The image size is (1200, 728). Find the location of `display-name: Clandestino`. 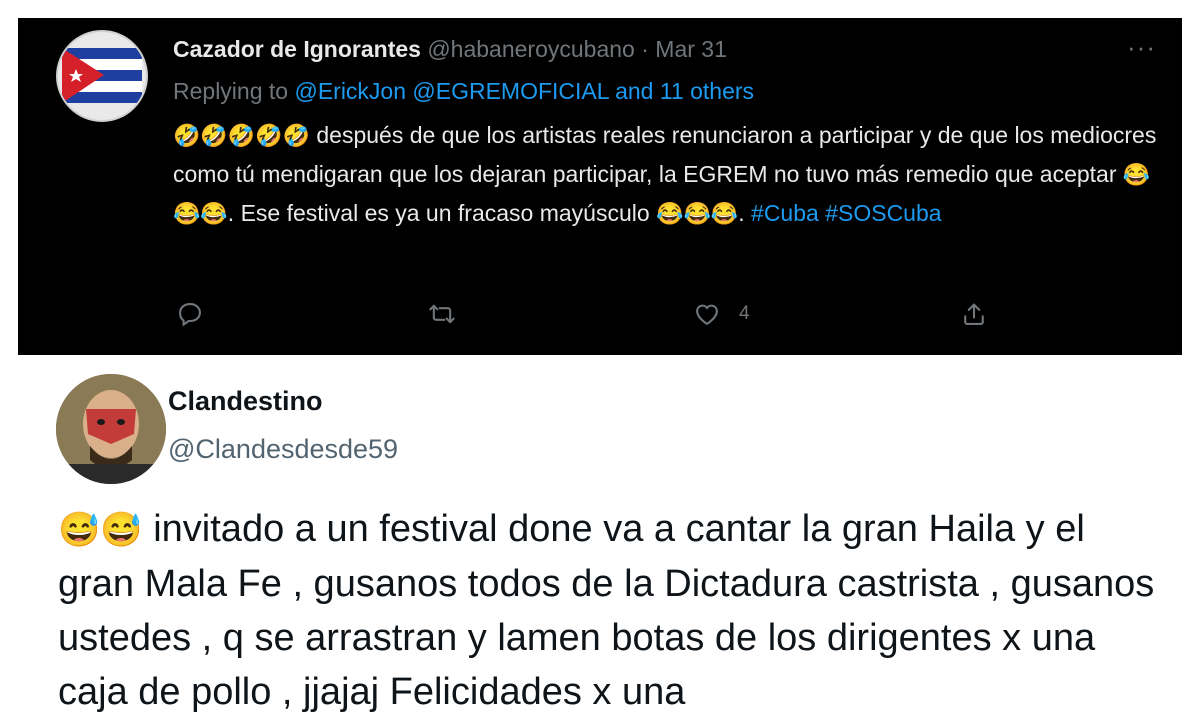

display-name: Clandestino is located at coordinates (245, 401).